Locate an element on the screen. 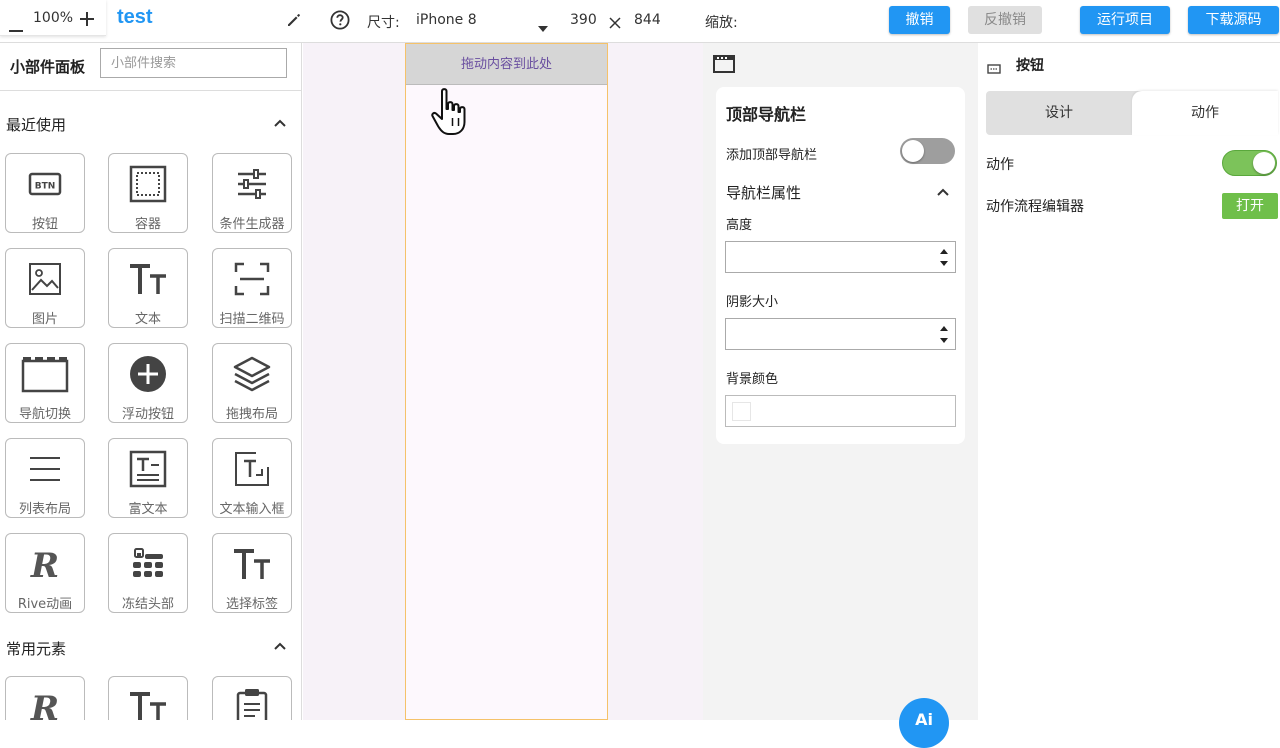 Image resolution: width=1280 pixels, height=748 pixels. tab-design: 设计 is located at coordinates (1059, 113).